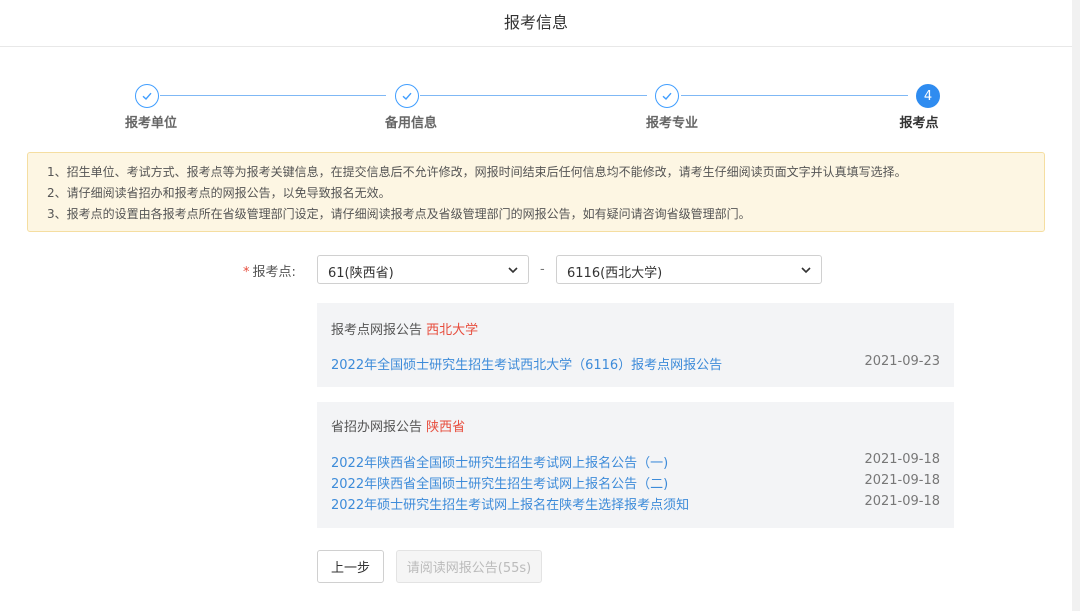  I want to click on step-4-number: 4, so click(928, 96).